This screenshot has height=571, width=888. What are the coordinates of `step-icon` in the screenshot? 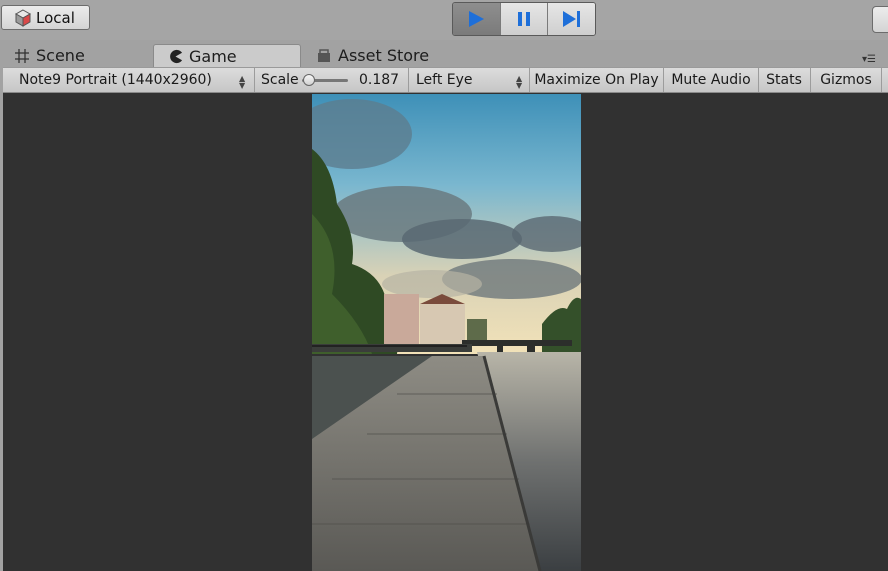 It's located at (571, 19).